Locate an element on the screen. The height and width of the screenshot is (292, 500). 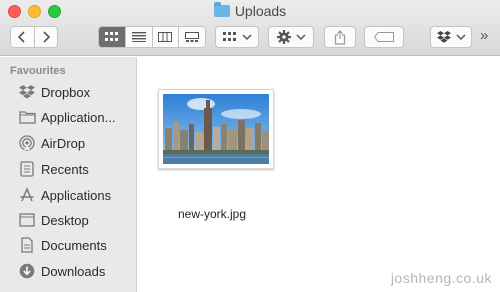
columns-icon is located at coordinates (165, 37).